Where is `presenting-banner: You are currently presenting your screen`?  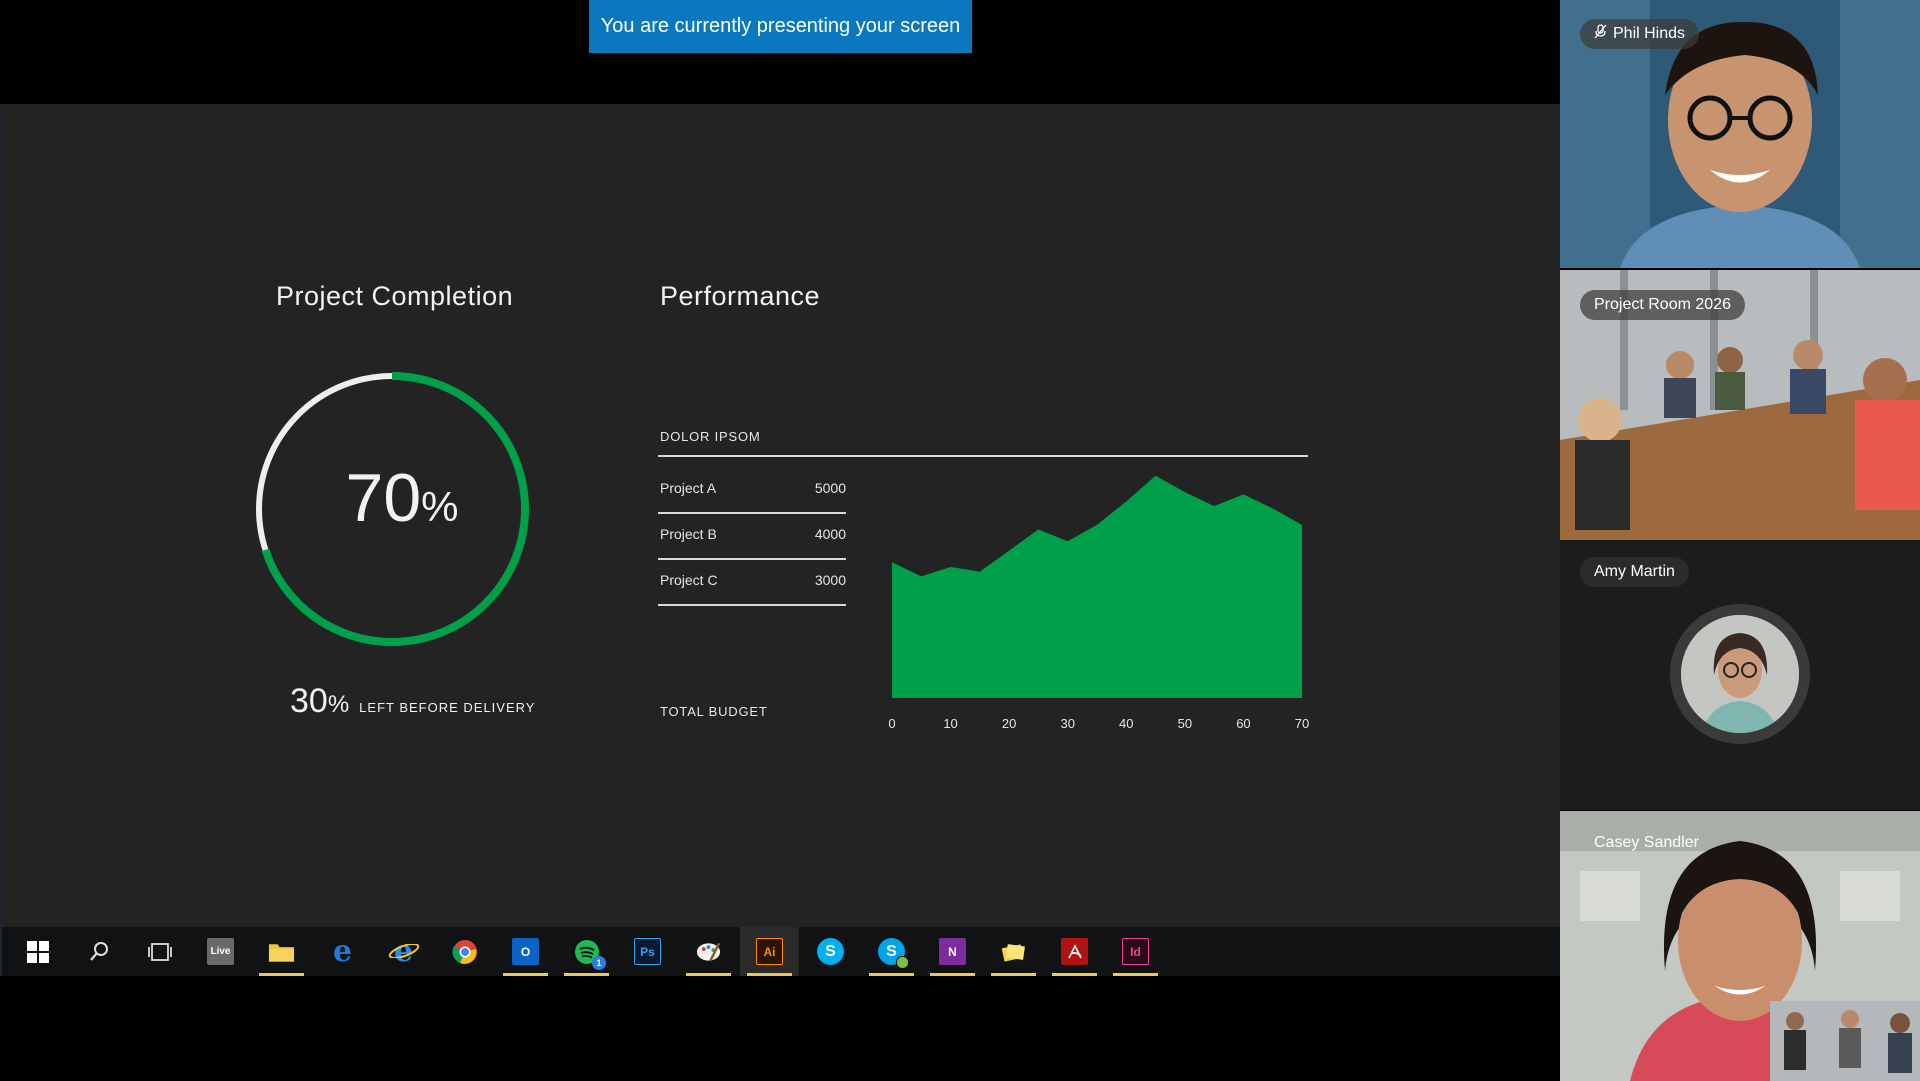
presenting-banner: You are currently presenting your screen is located at coordinates (780, 26).